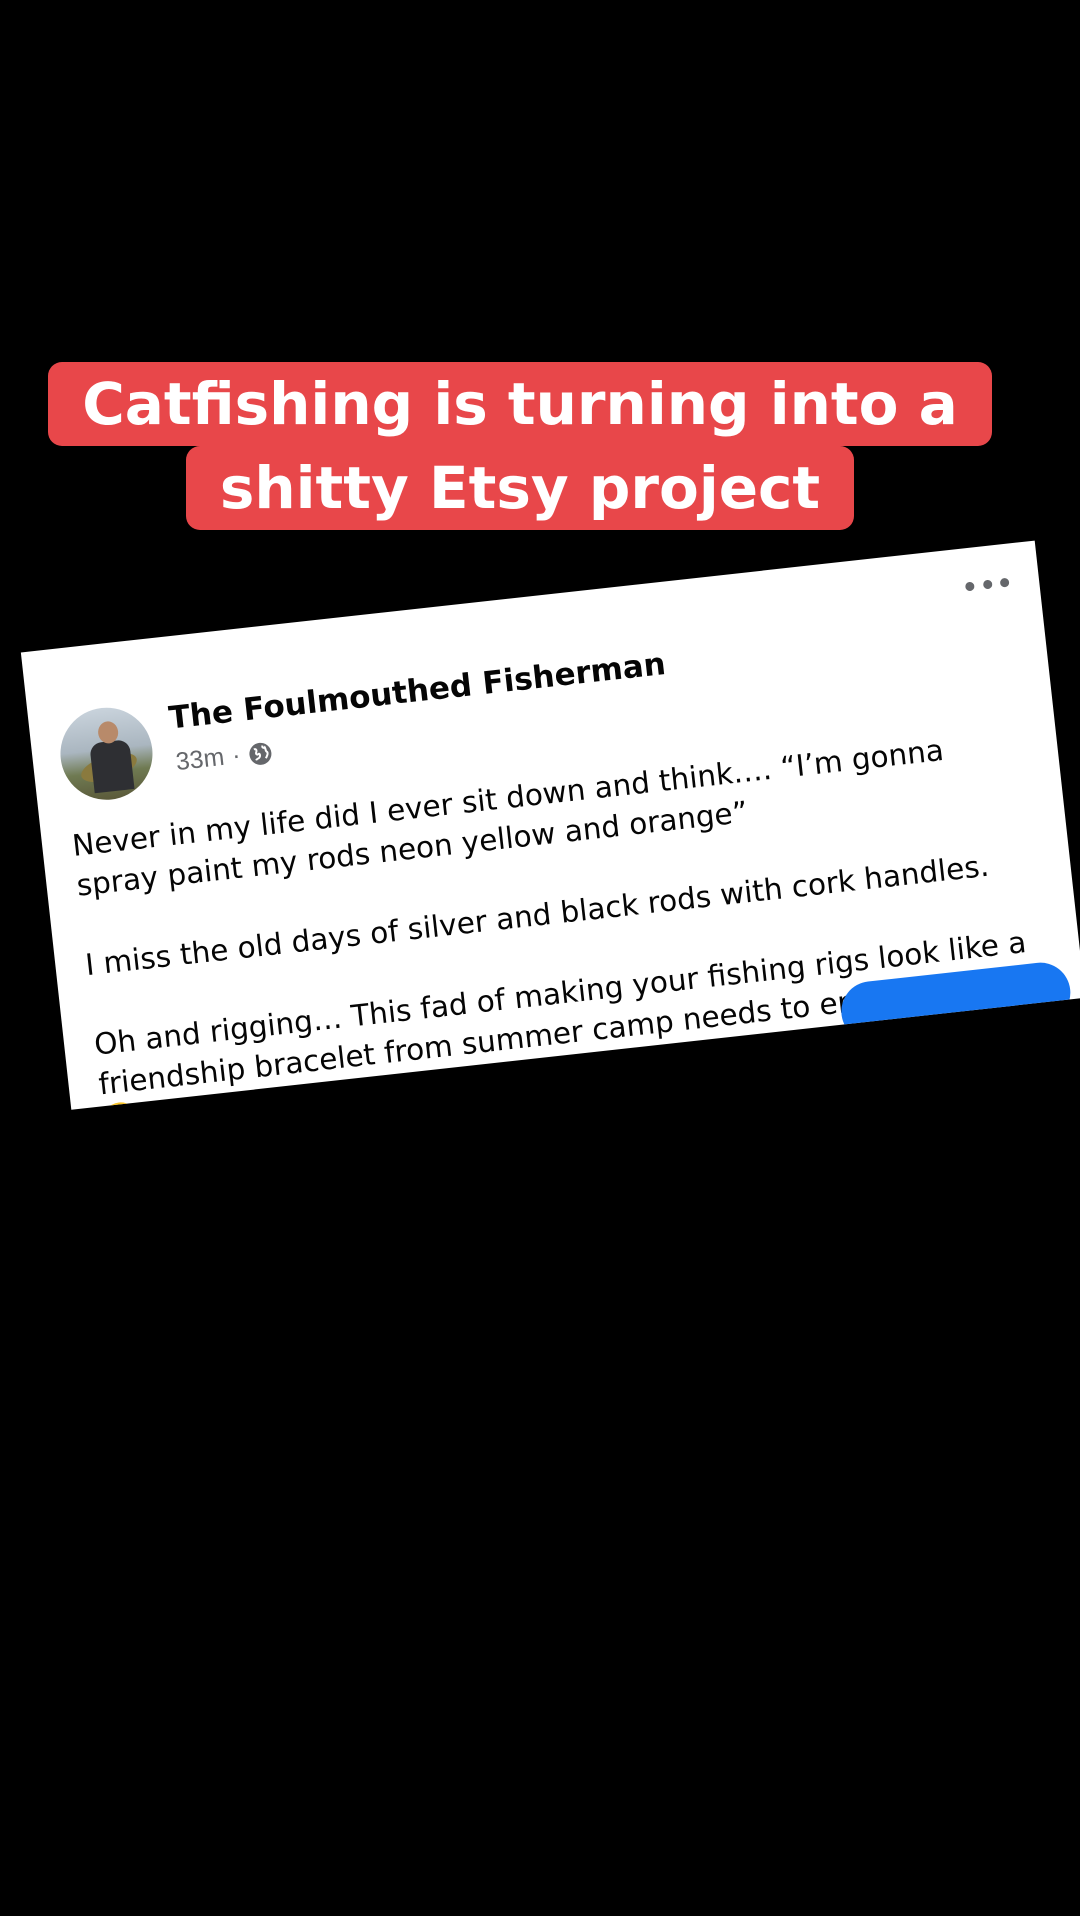 The image size is (1080, 1916). Describe the element at coordinates (987, 584) in the screenshot. I see `more-options-icon` at that location.